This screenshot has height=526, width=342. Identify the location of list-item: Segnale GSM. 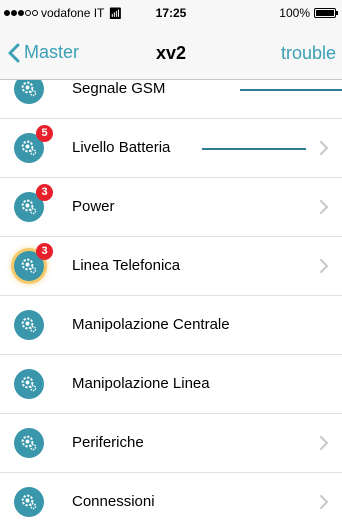
(171, 99).